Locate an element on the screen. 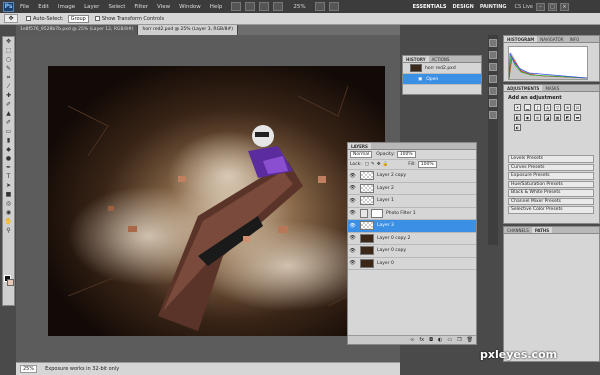 The width and height of the screenshot is (600, 375). blend-mode-dropdown: Normal is located at coordinates (361, 154).